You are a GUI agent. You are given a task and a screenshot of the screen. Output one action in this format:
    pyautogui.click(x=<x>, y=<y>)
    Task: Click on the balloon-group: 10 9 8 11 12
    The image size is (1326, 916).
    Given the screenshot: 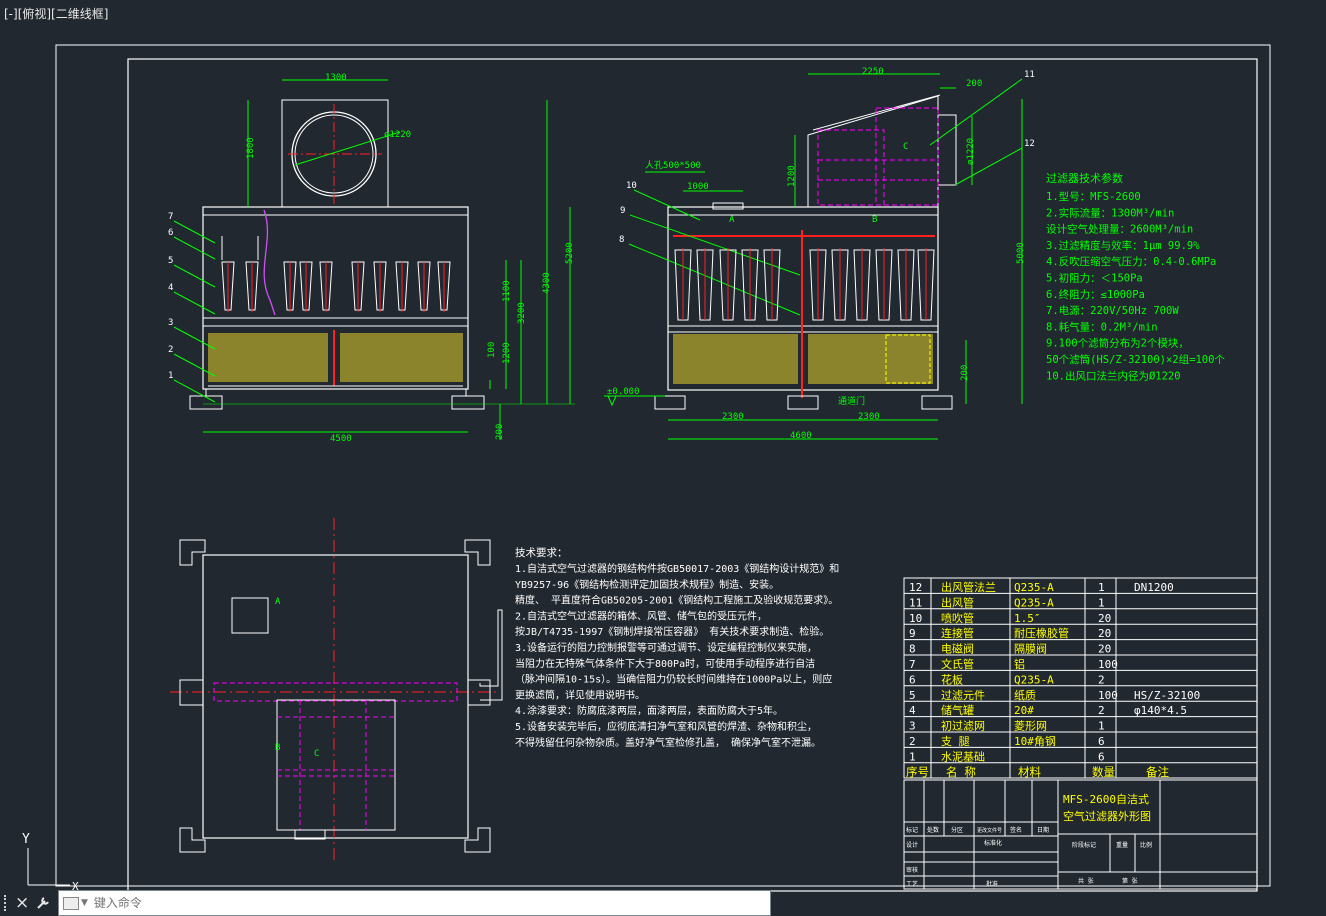 What is the action you would take?
    pyautogui.click(x=827, y=193)
    